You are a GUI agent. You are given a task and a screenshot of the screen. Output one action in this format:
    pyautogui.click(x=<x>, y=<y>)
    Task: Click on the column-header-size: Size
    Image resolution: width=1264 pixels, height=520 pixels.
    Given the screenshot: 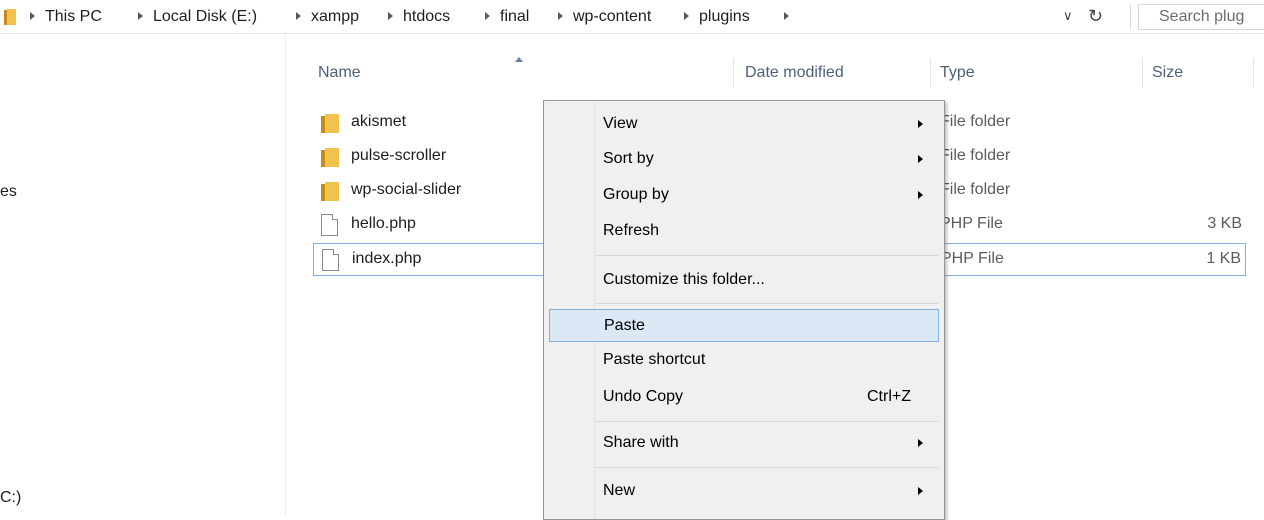 What is the action you would take?
    pyautogui.click(x=1167, y=73)
    